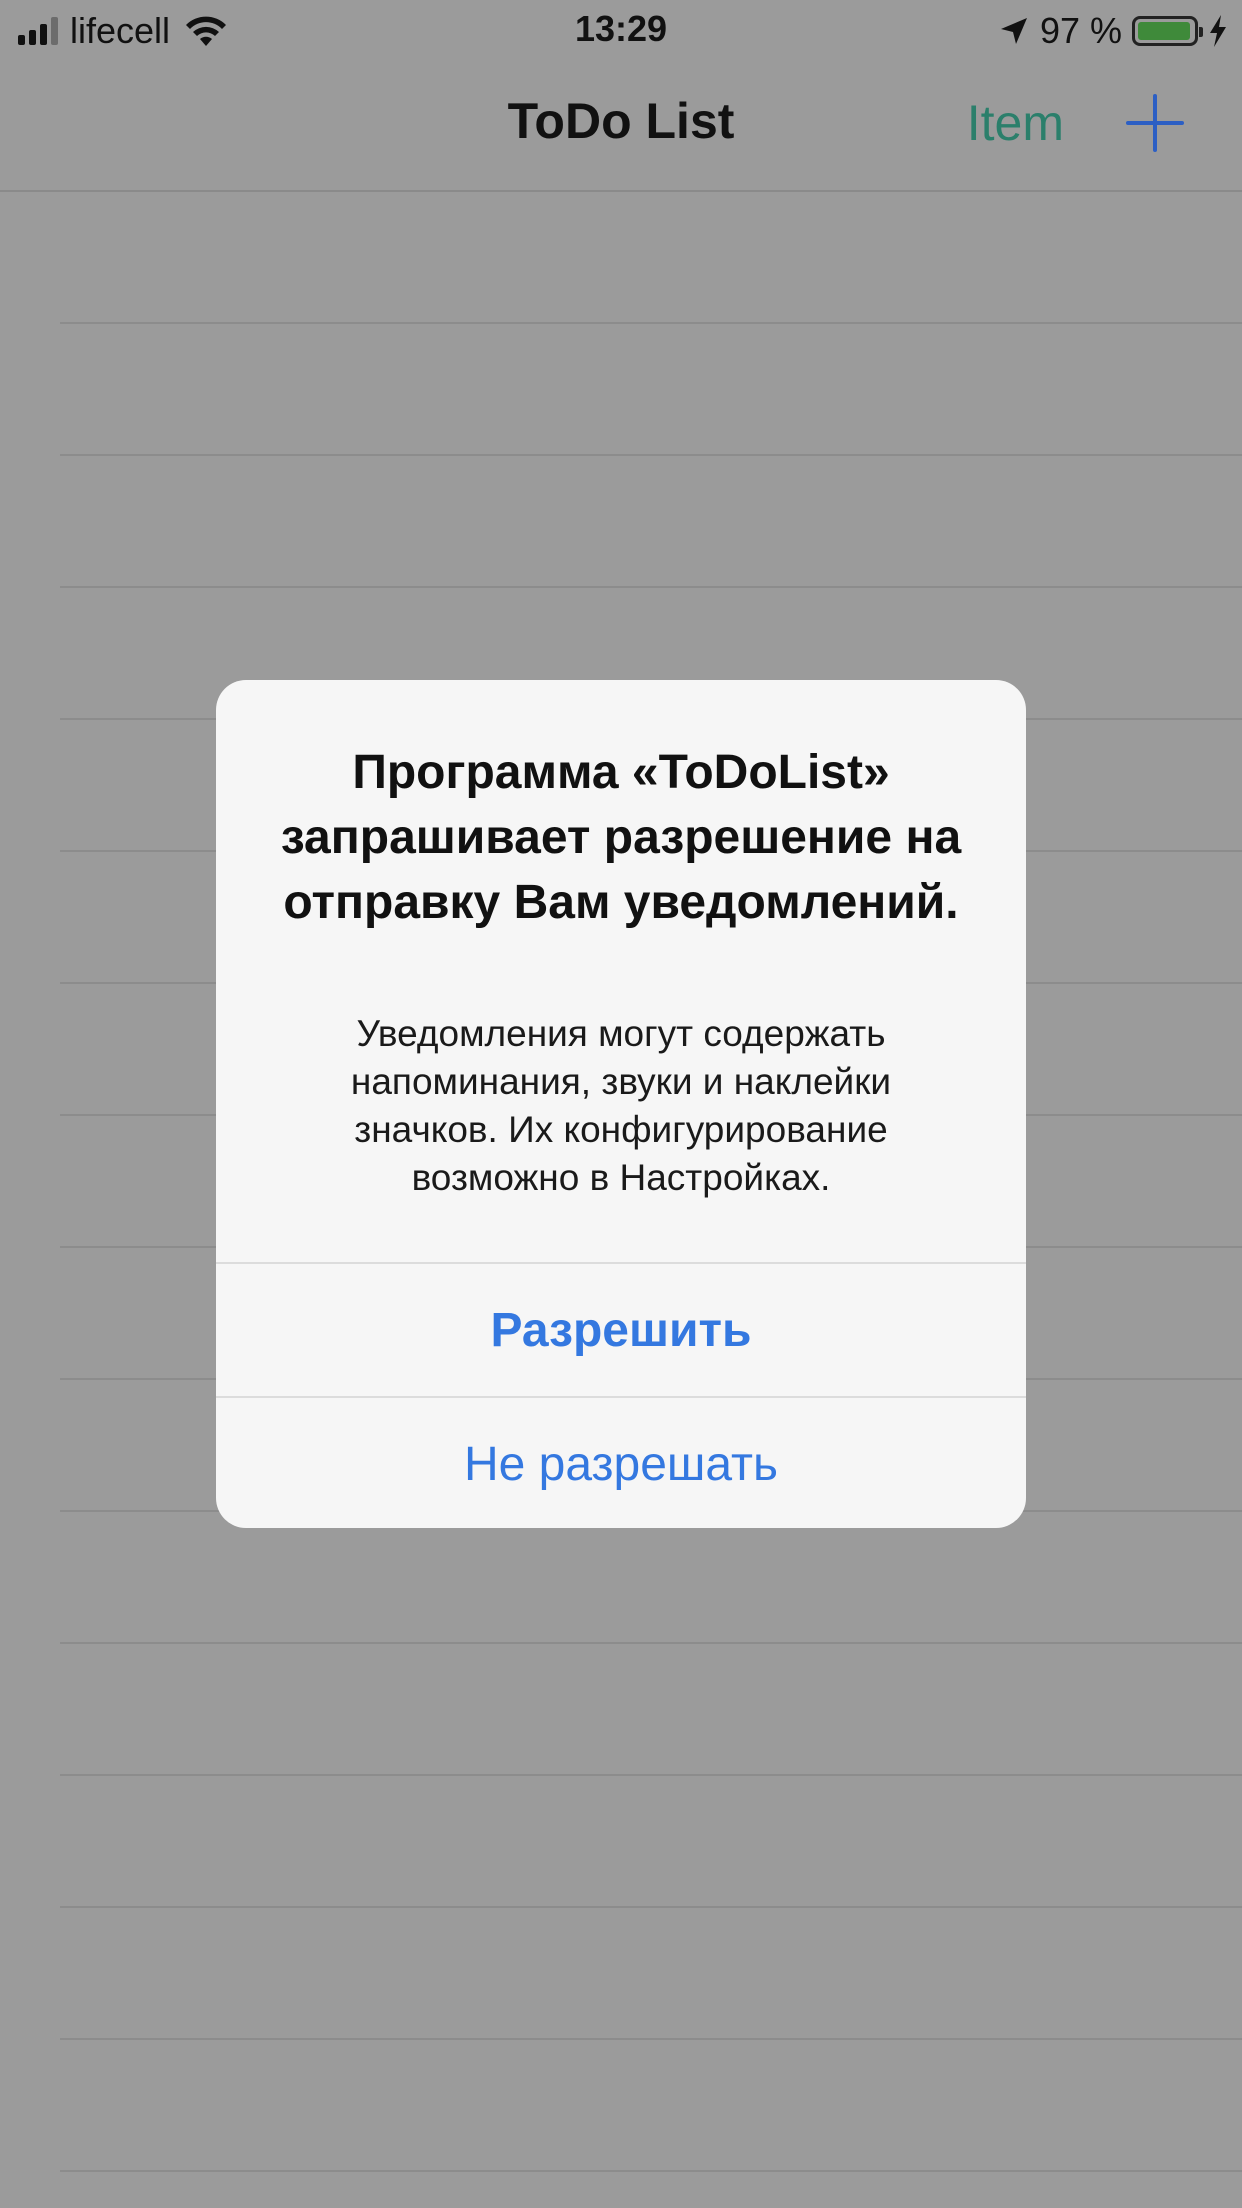 This screenshot has height=2208, width=1242. I want to click on battery-level-fill, so click(1164, 31).